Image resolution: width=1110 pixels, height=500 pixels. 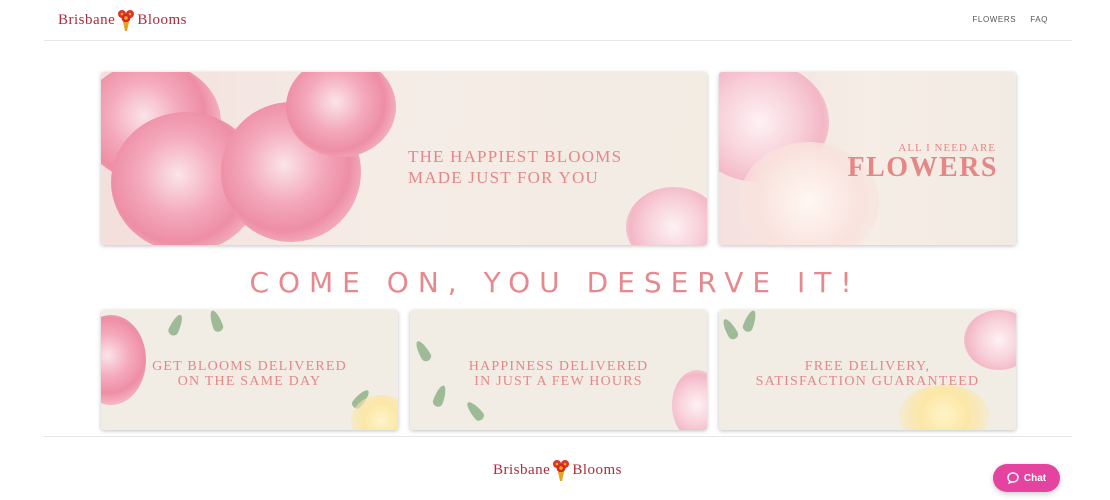 I want to click on chat-bubble-icon, so click(x=1013, y=478).